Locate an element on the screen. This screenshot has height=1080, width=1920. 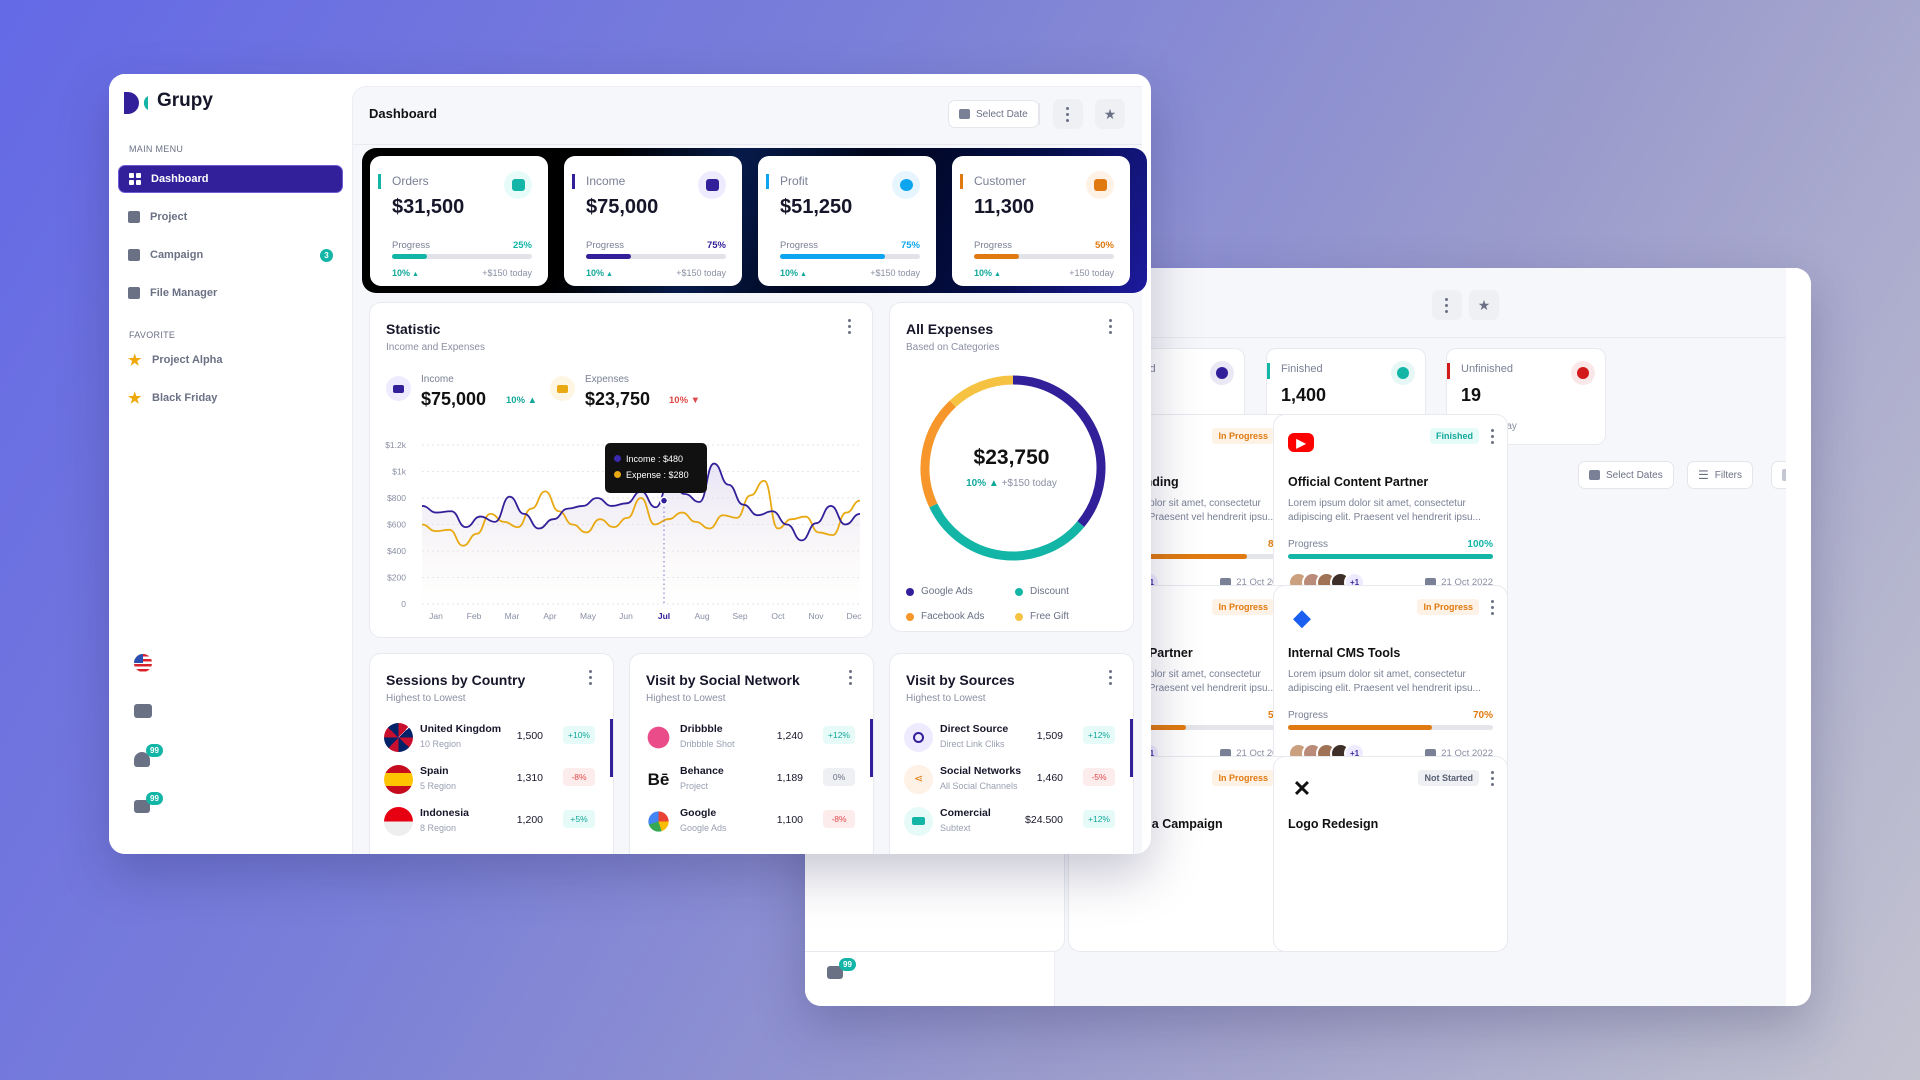
cart-icon is located at coordinates (518, 185).